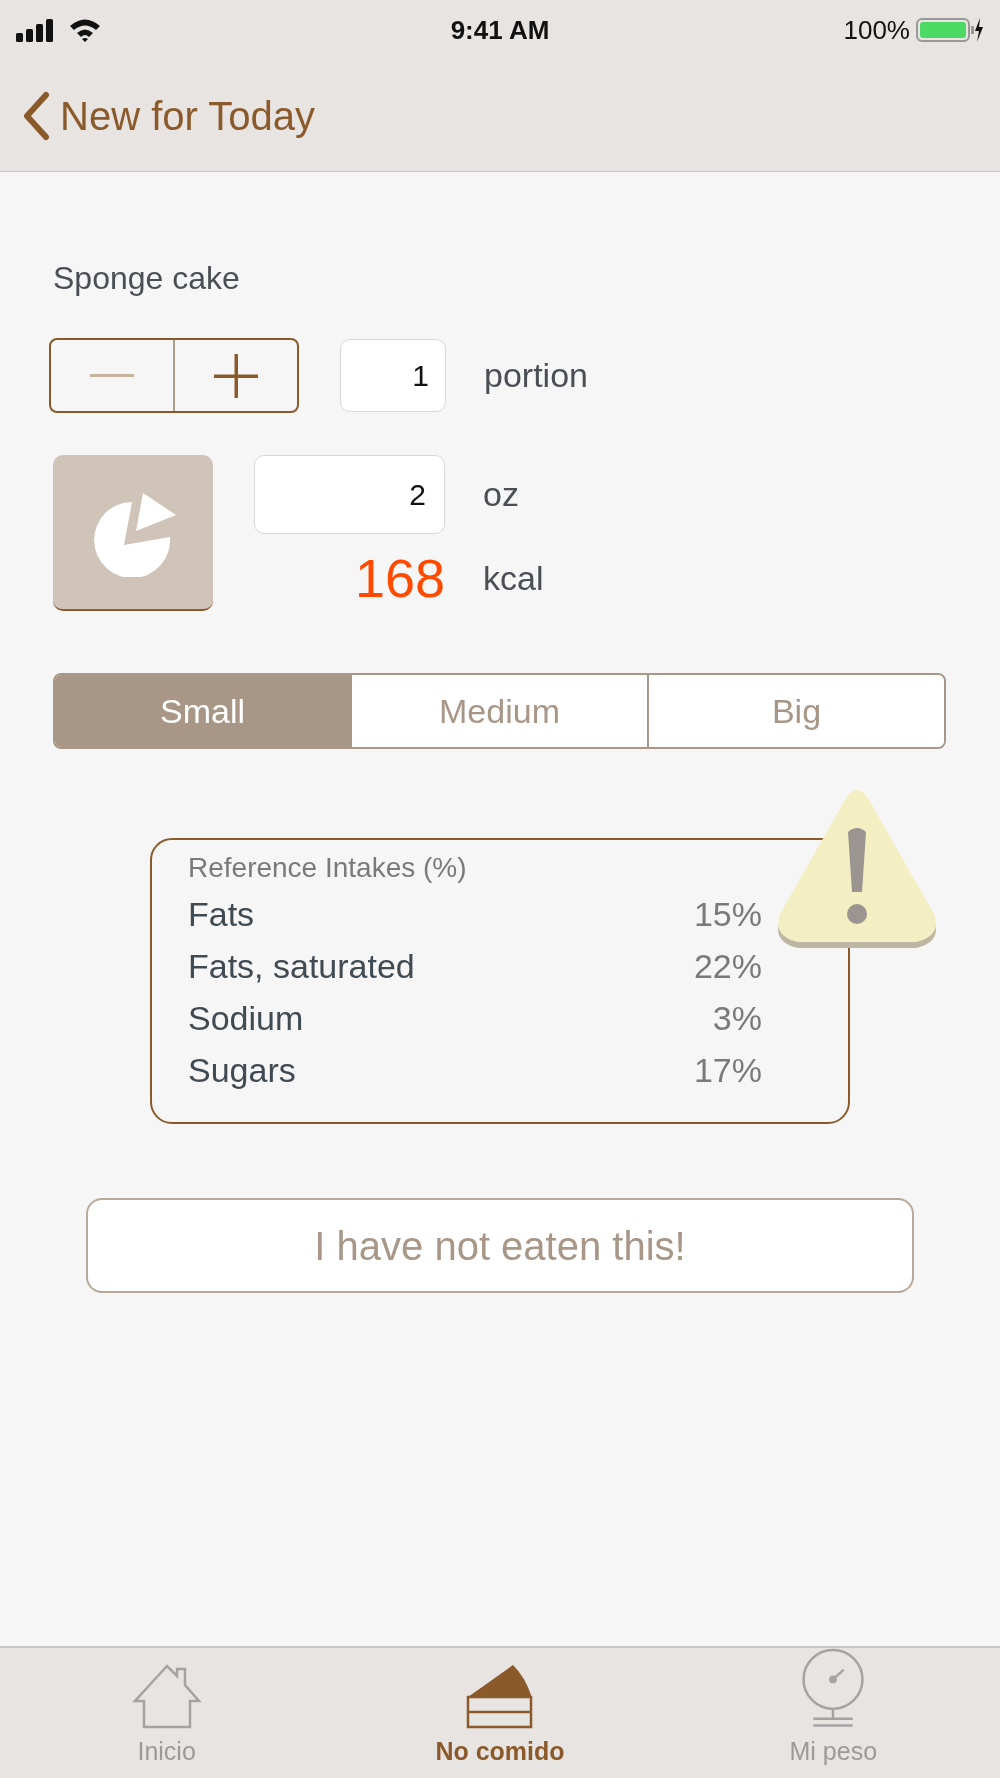  I want to click on nutrient-name: Fats, saturated, so click(301, 966).